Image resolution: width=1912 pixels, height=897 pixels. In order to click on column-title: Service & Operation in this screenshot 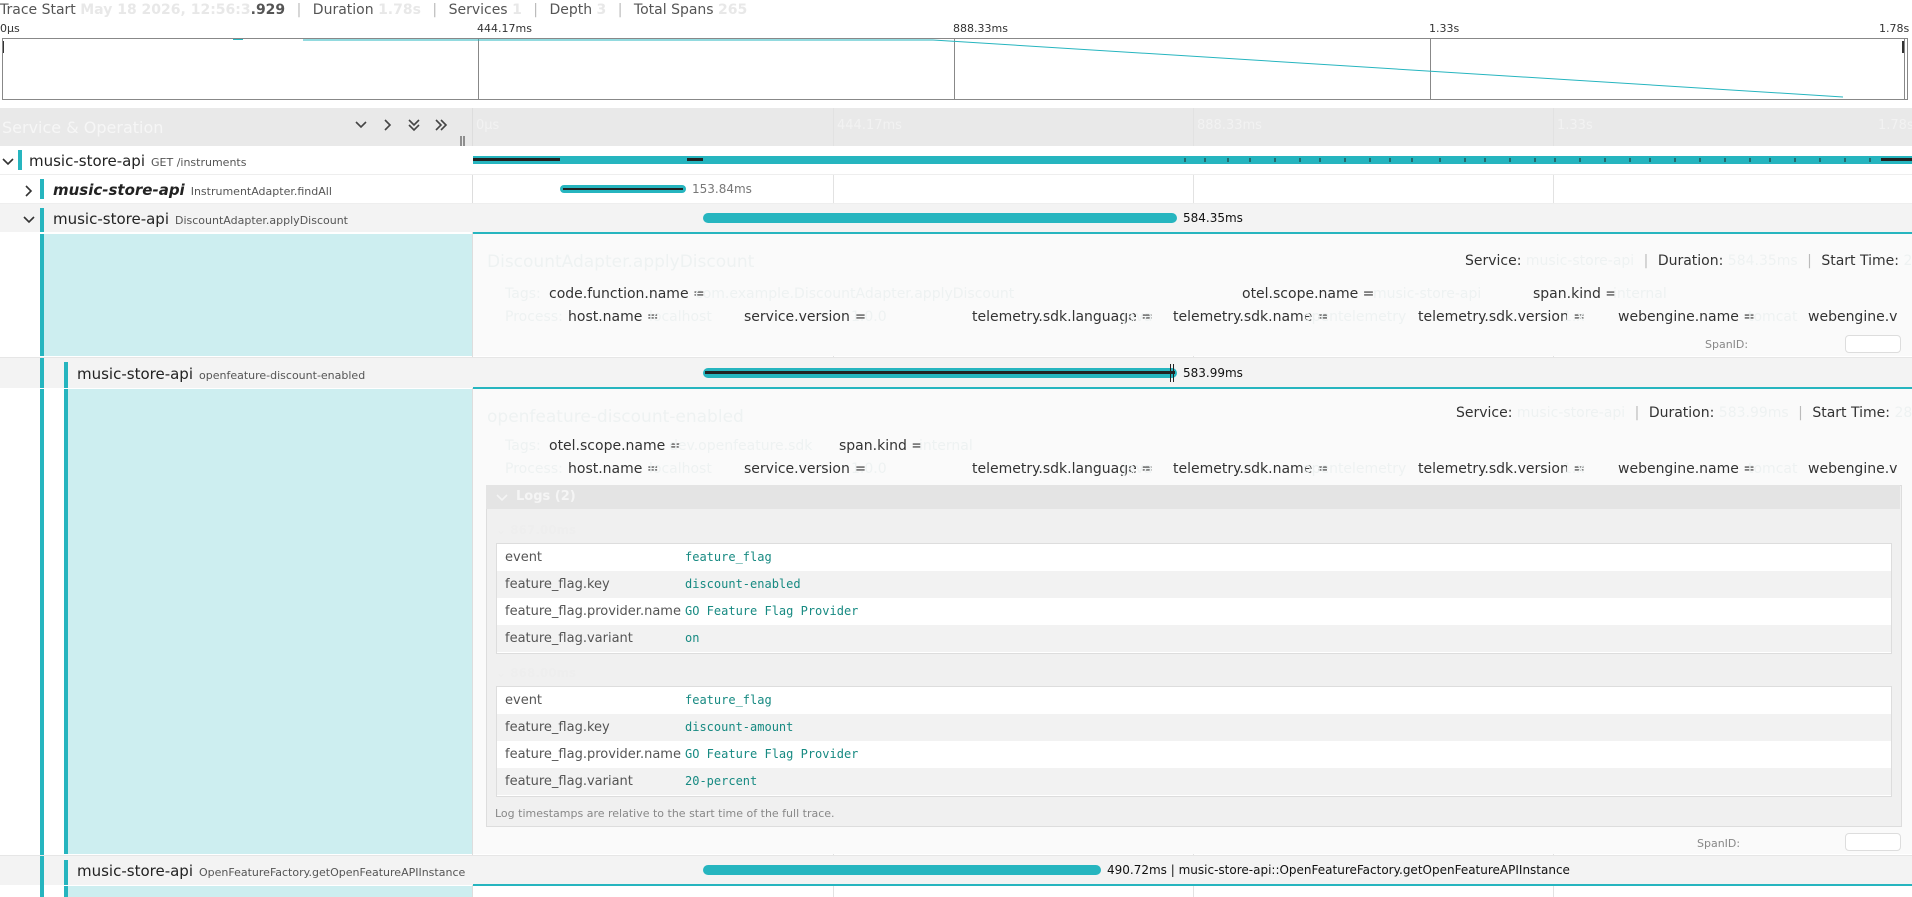, I will do `click(83, 127)`.